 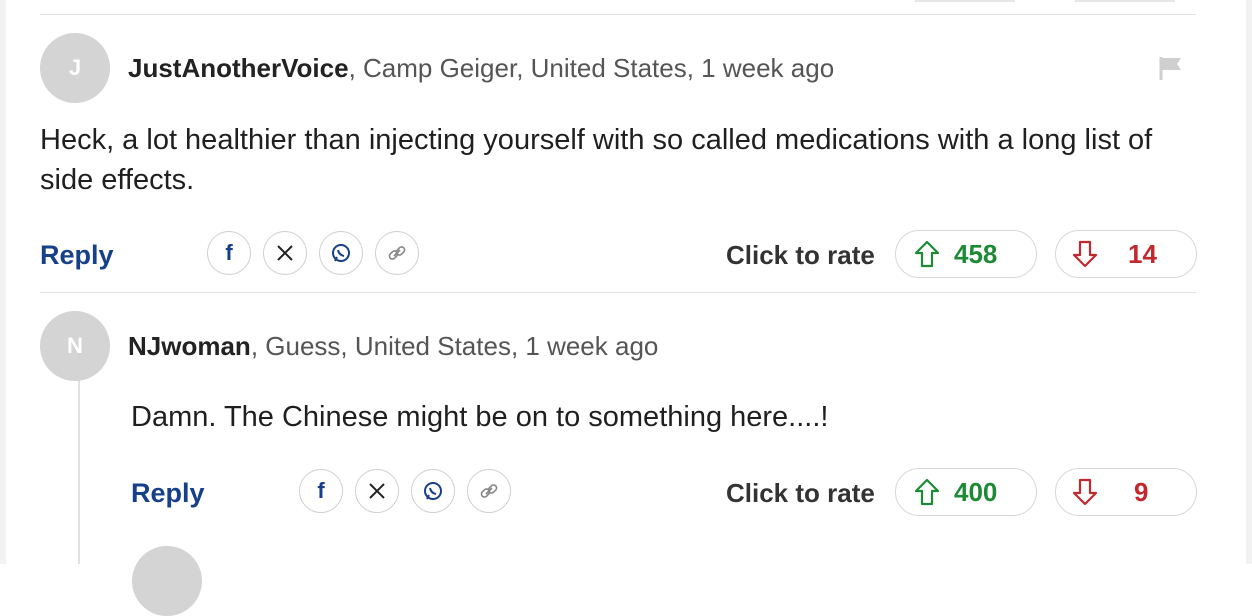 What do you see at coordinates (75, 68) in the screenshot?
I see `avatar: J` at bounding box center [75, 68].